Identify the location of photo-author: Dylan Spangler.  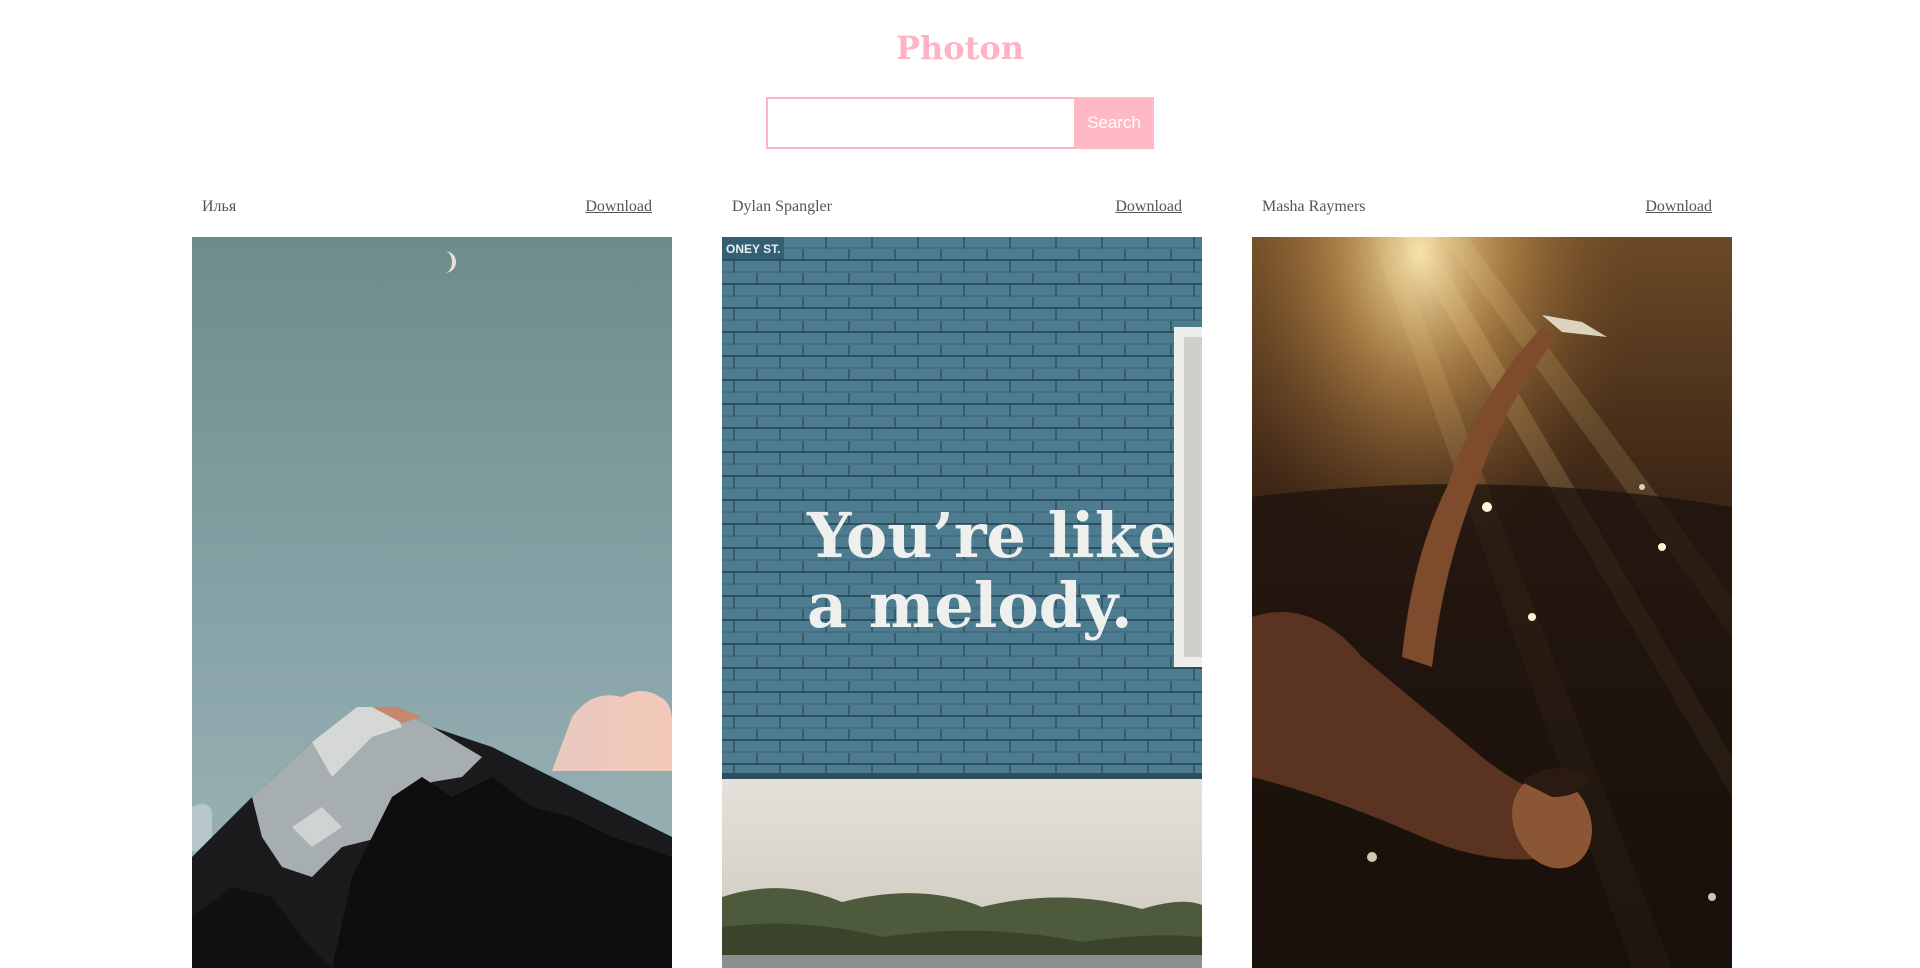
(782, 206).